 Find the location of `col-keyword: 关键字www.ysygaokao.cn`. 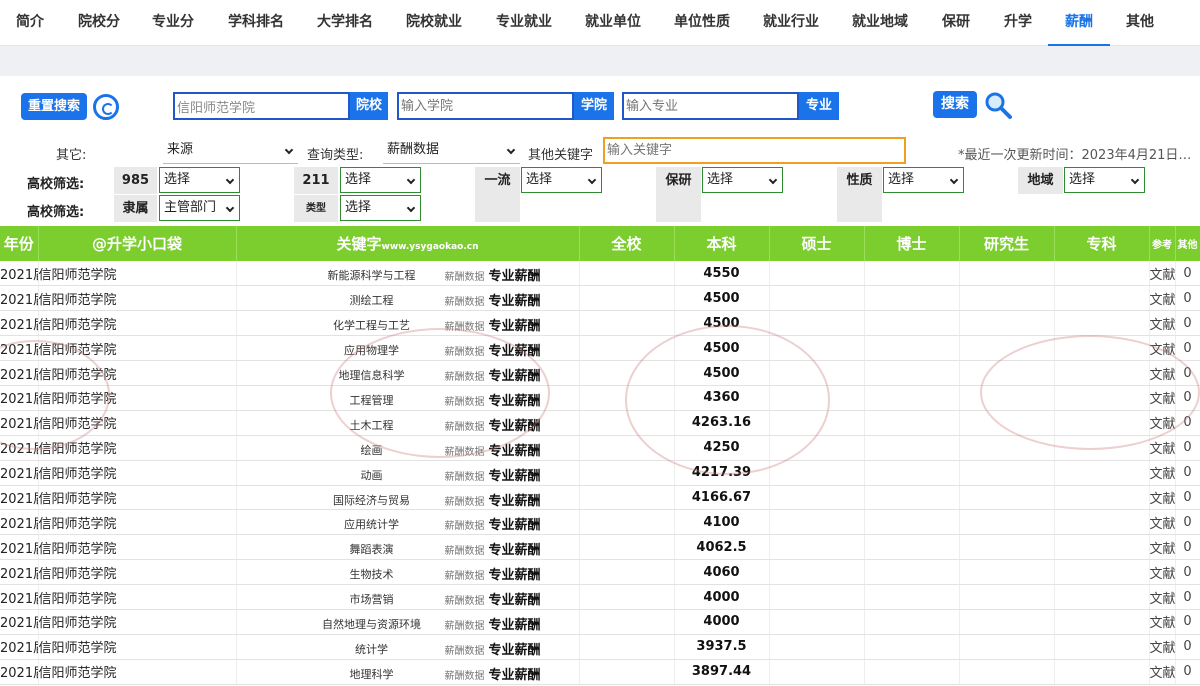

col-keyword: 关键字www.ysygaokao.cn is located at coordinates (408, 243).